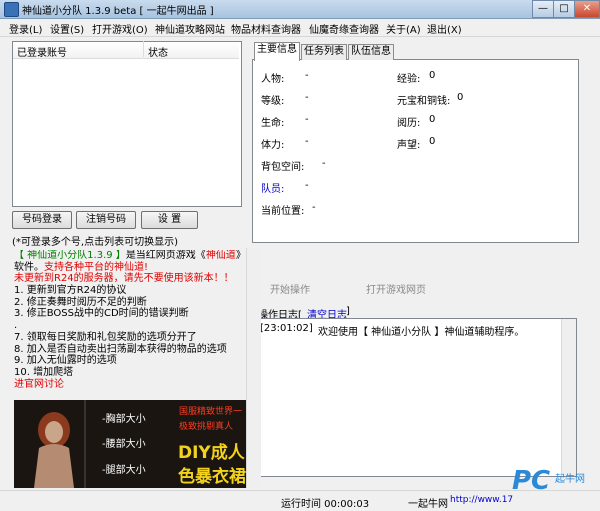  What do you see at coordinates (165, 255) in the screenshot?
I see `news-text: 是当红网页游戏《` at bounding box center [165, 255].